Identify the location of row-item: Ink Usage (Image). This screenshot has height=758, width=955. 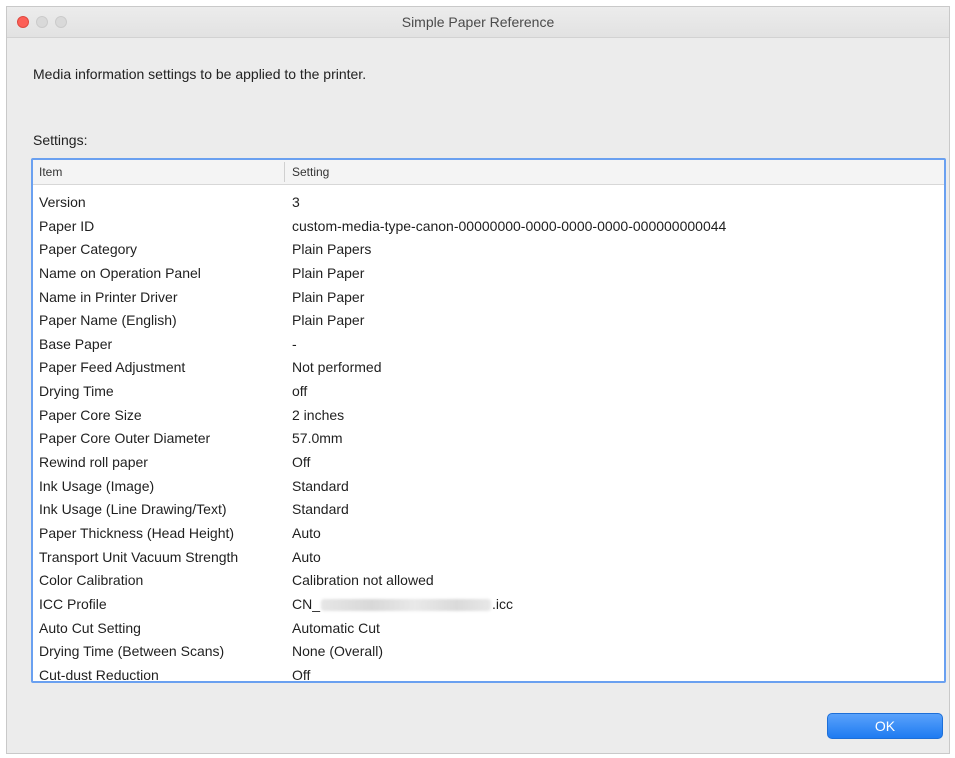
(97, 485).